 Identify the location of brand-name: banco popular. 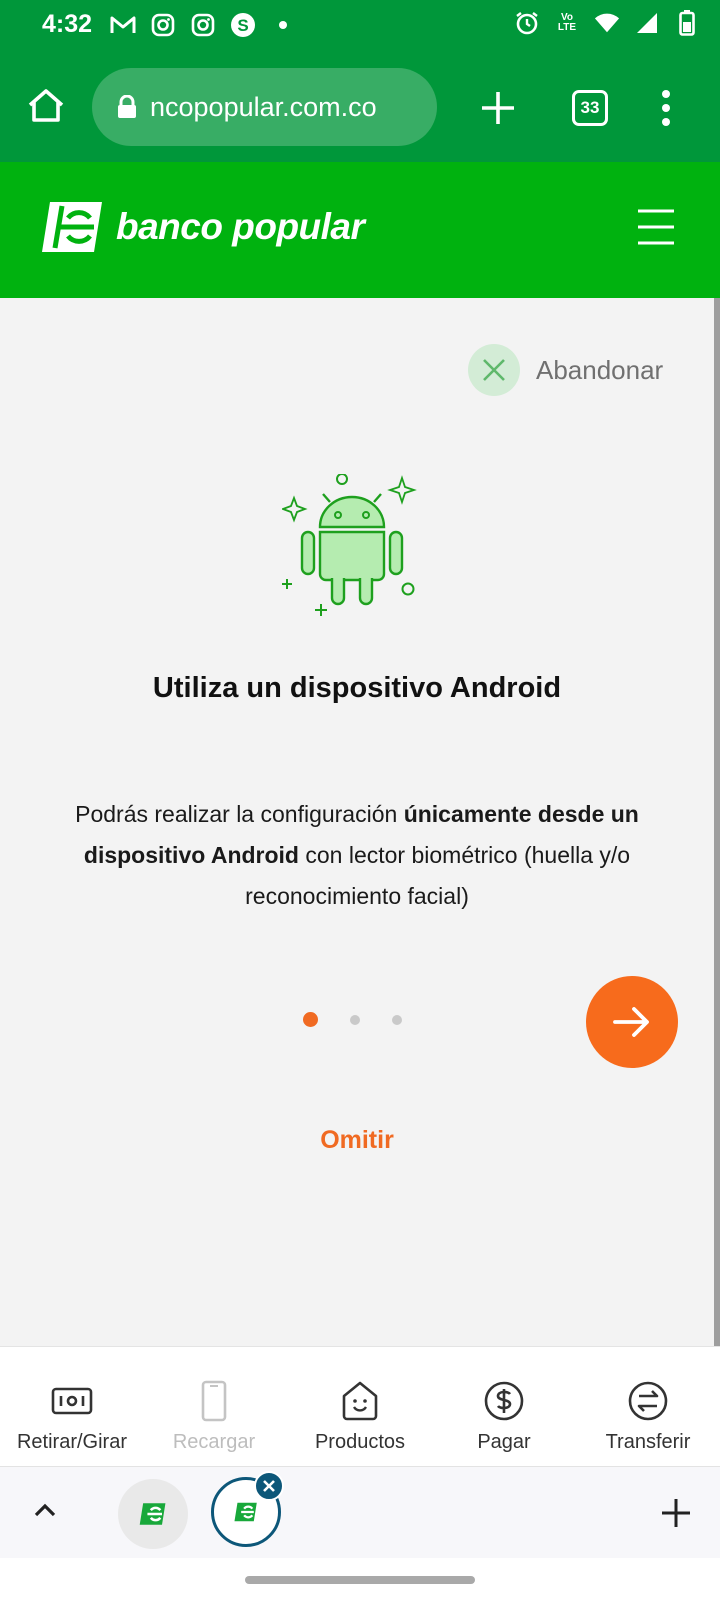
(240, 226).